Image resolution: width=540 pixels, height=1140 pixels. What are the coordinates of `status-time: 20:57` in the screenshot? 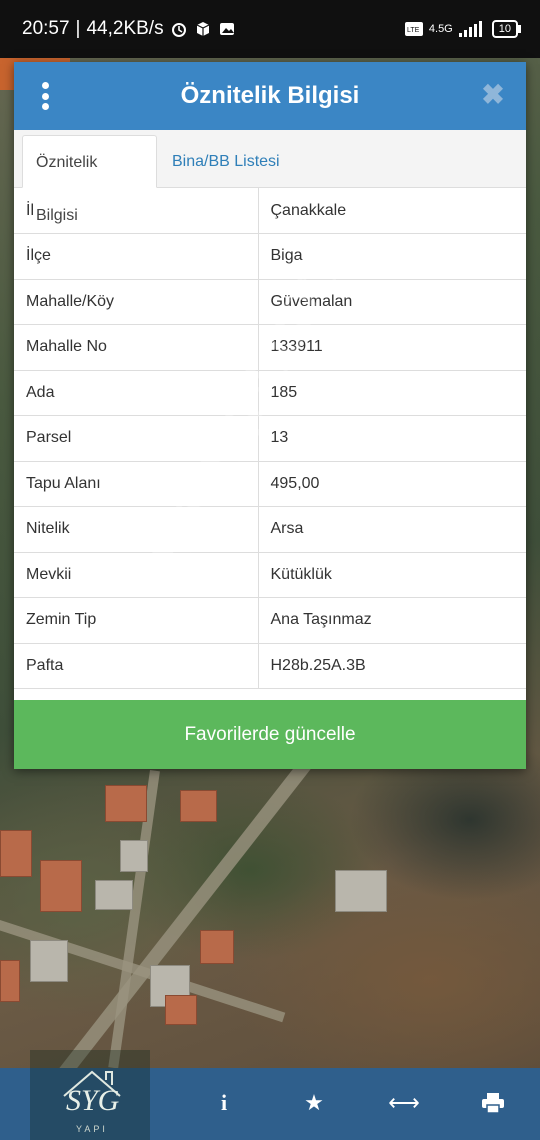 It's located at (46, 28).